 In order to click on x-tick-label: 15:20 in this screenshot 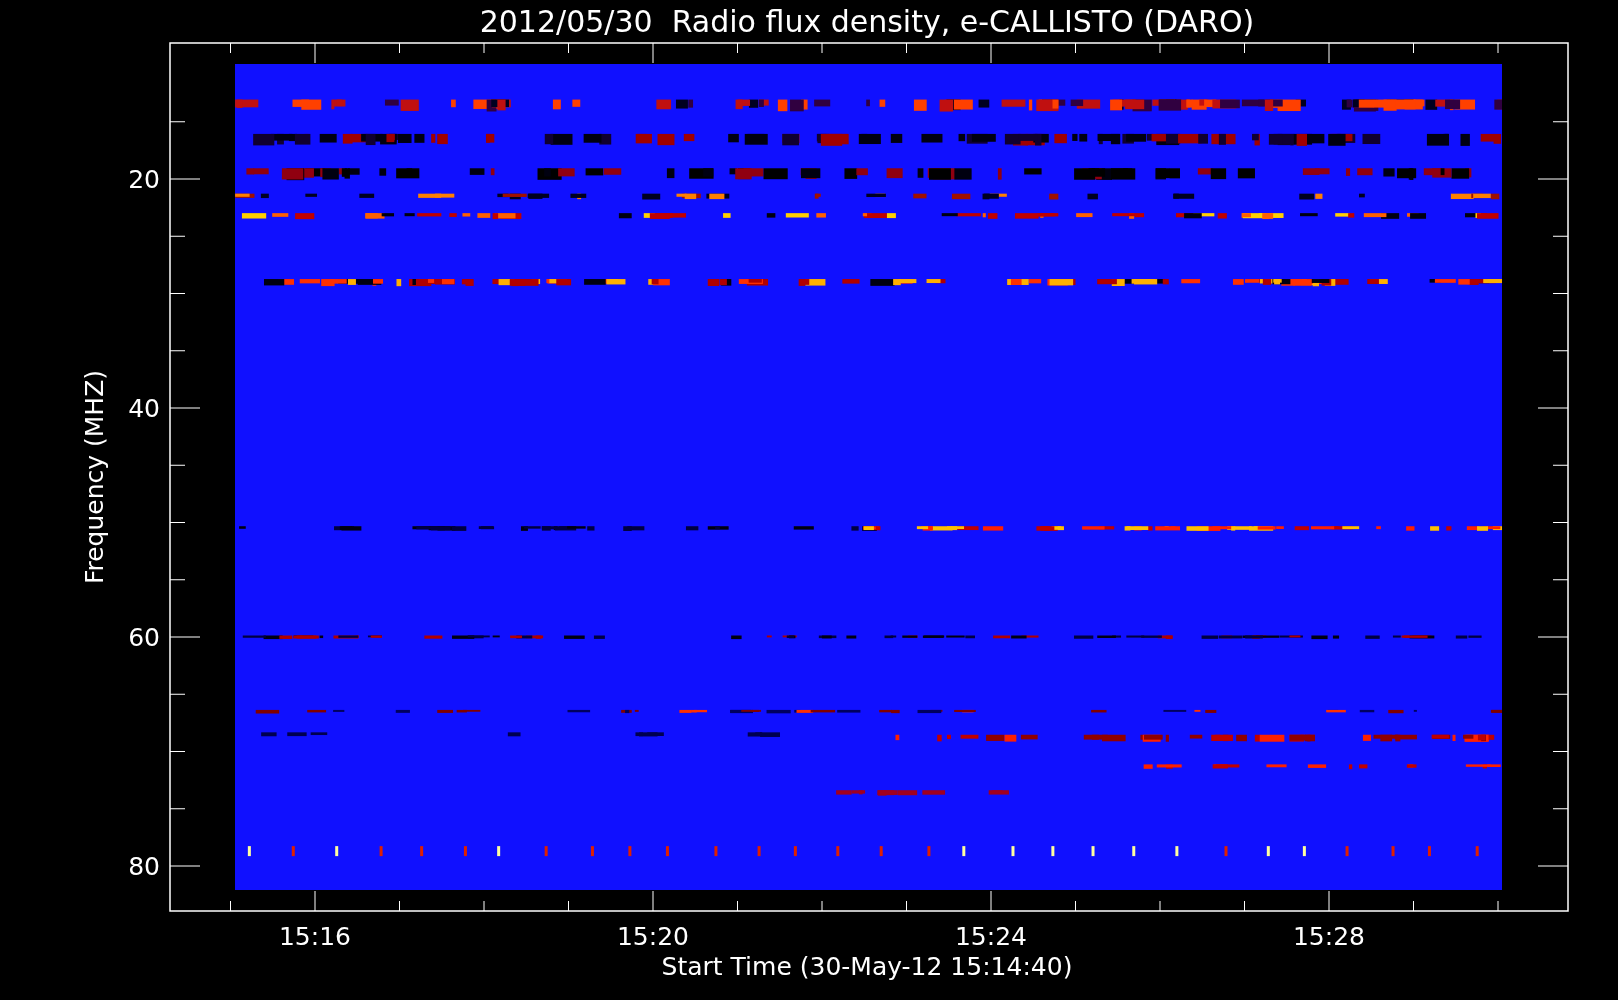, I will do `click(653, 936)`.